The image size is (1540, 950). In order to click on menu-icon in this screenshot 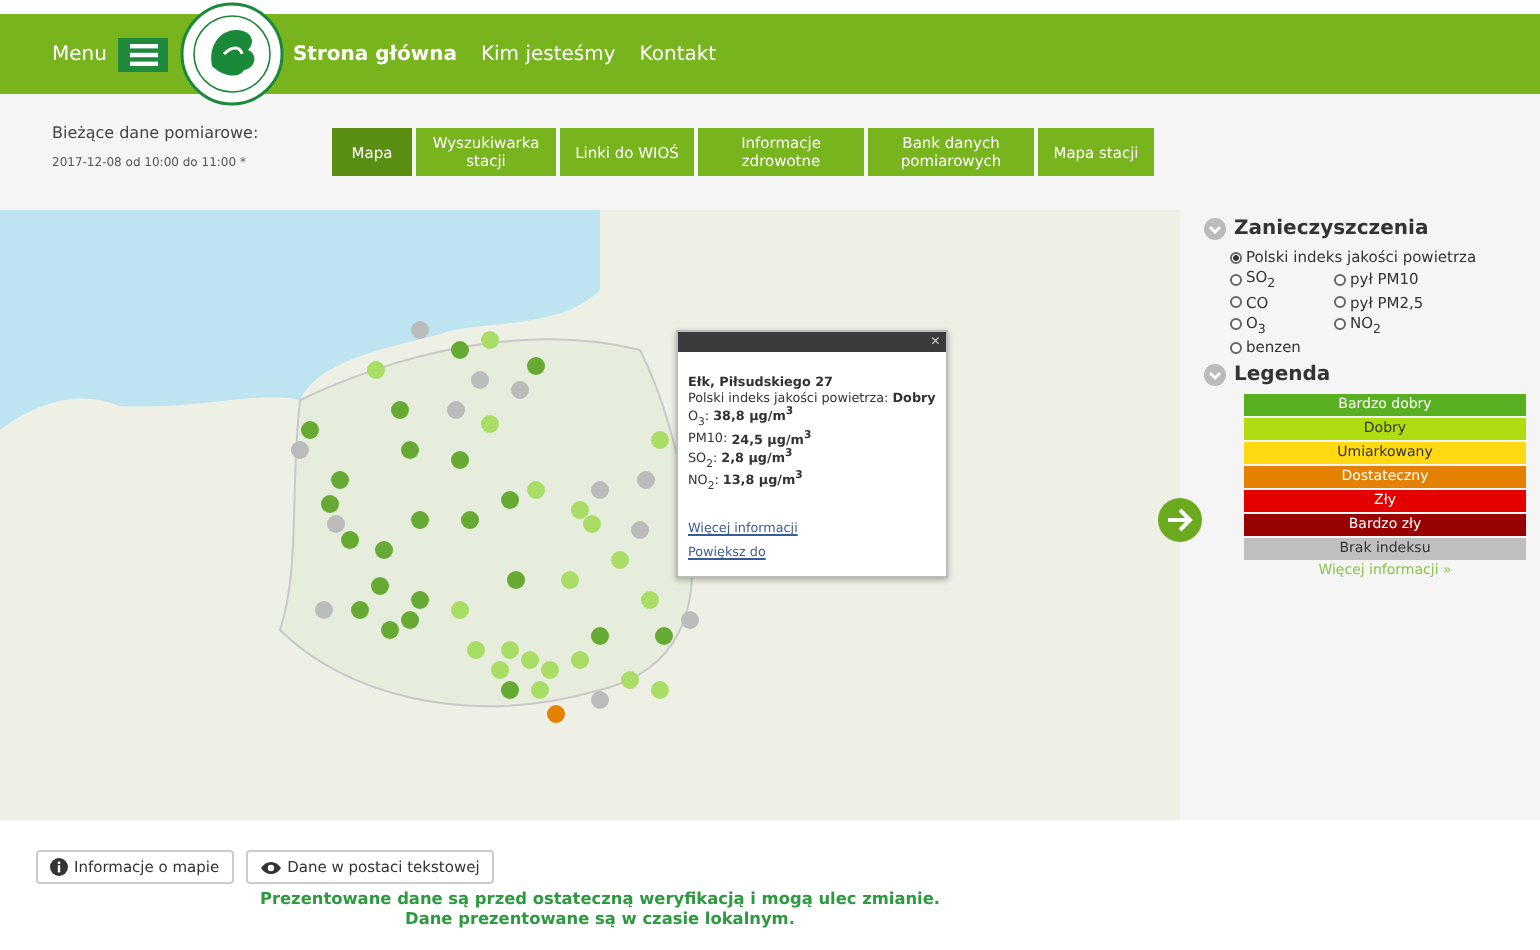, I will do `click(143, 54)`.